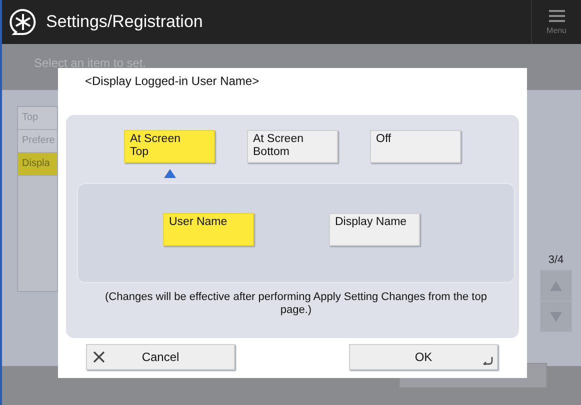  Describe the element at coordinates (172, 82) in the screenshot. I see `dialog-title: <Display Logged-in User Name>` at that location.